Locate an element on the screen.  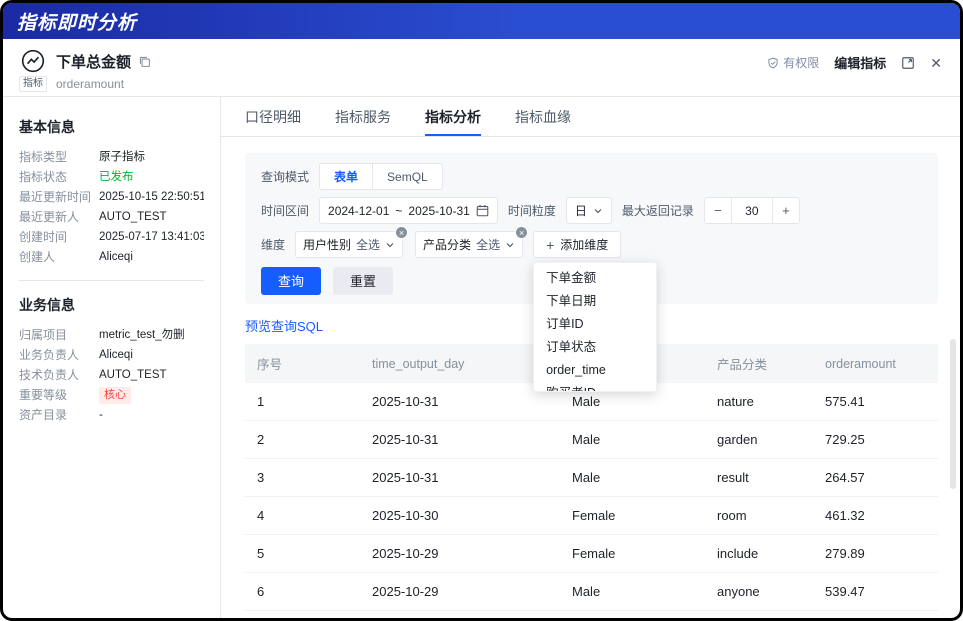
add-dimension-label: 添加维度 is located at coordinates (584, 245).